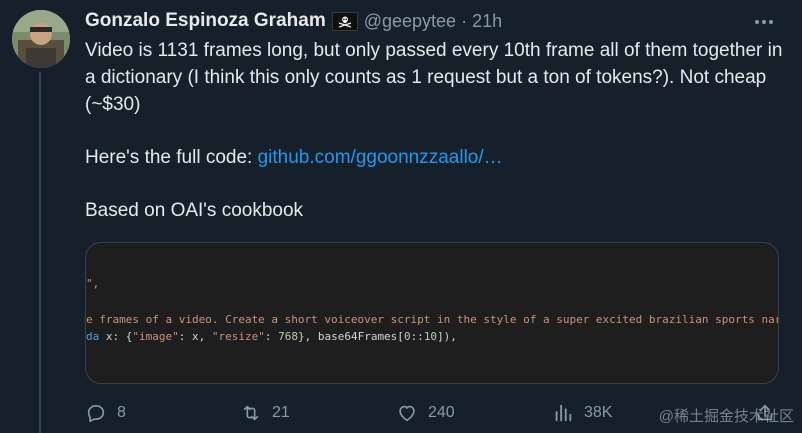  I want to click on tweet-paragraph-3: Based on OAI's cookbook, so click(194, 210).